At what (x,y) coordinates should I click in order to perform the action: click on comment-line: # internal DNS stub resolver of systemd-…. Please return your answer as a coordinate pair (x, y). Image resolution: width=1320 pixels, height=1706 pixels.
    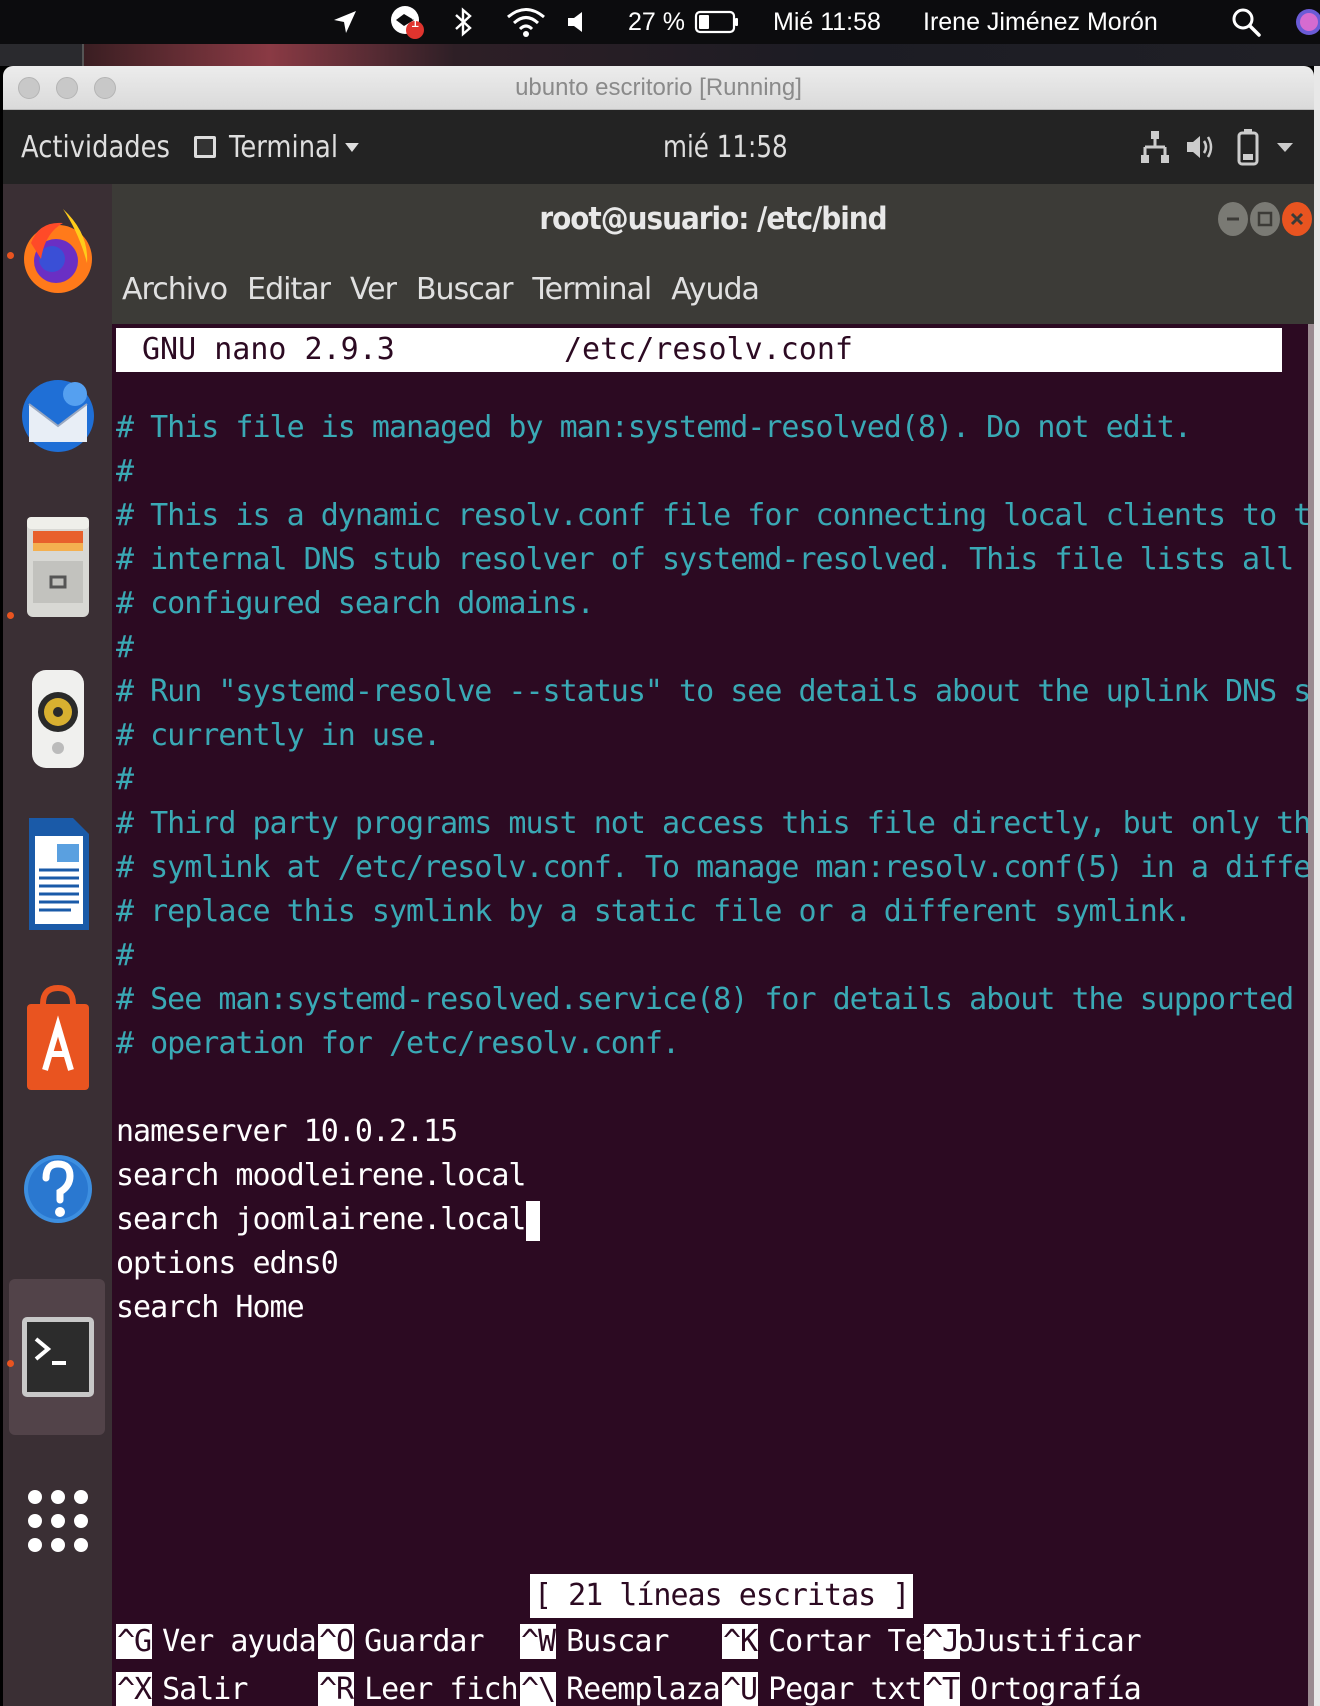
    Looking at the image, I should click on (705, 559).